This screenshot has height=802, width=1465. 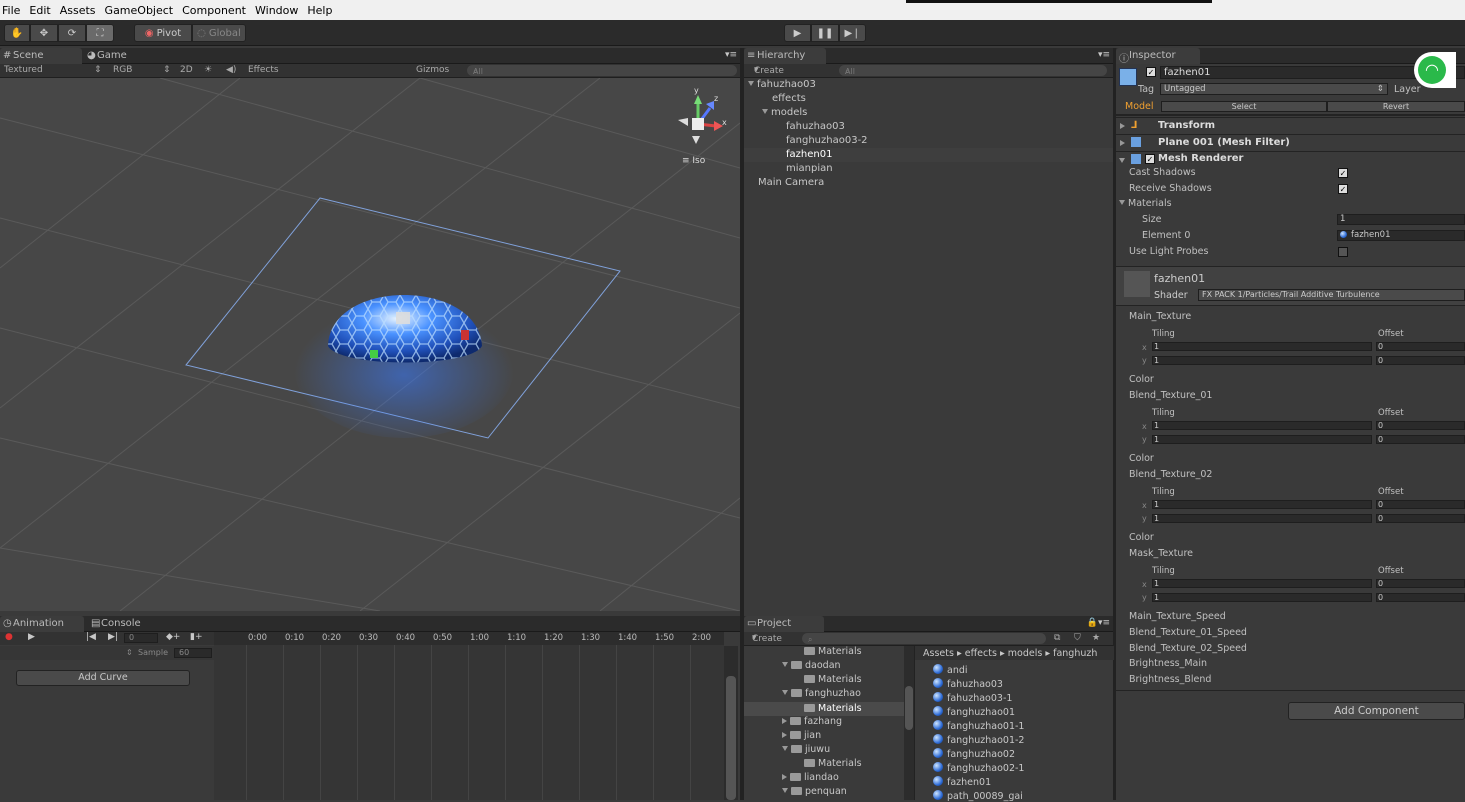 What do you see at coordinates (44, 33) in the screenshot?
I see `move-tool-button: ✥` at bounding box center [44, 33].